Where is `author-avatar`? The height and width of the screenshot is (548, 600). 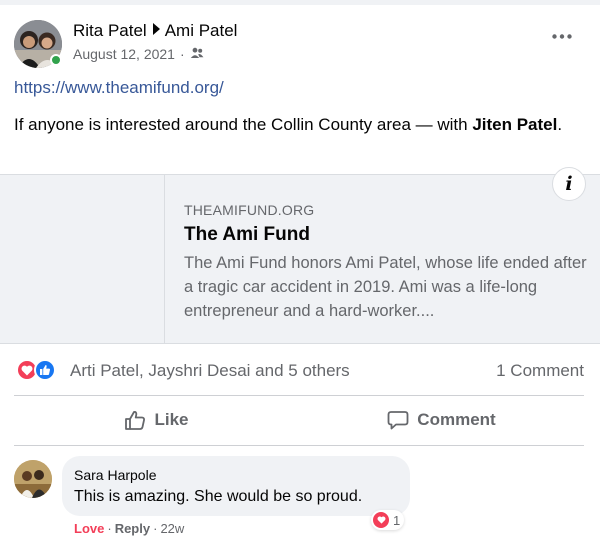 author-avatar is located at coordinates (38, 44).